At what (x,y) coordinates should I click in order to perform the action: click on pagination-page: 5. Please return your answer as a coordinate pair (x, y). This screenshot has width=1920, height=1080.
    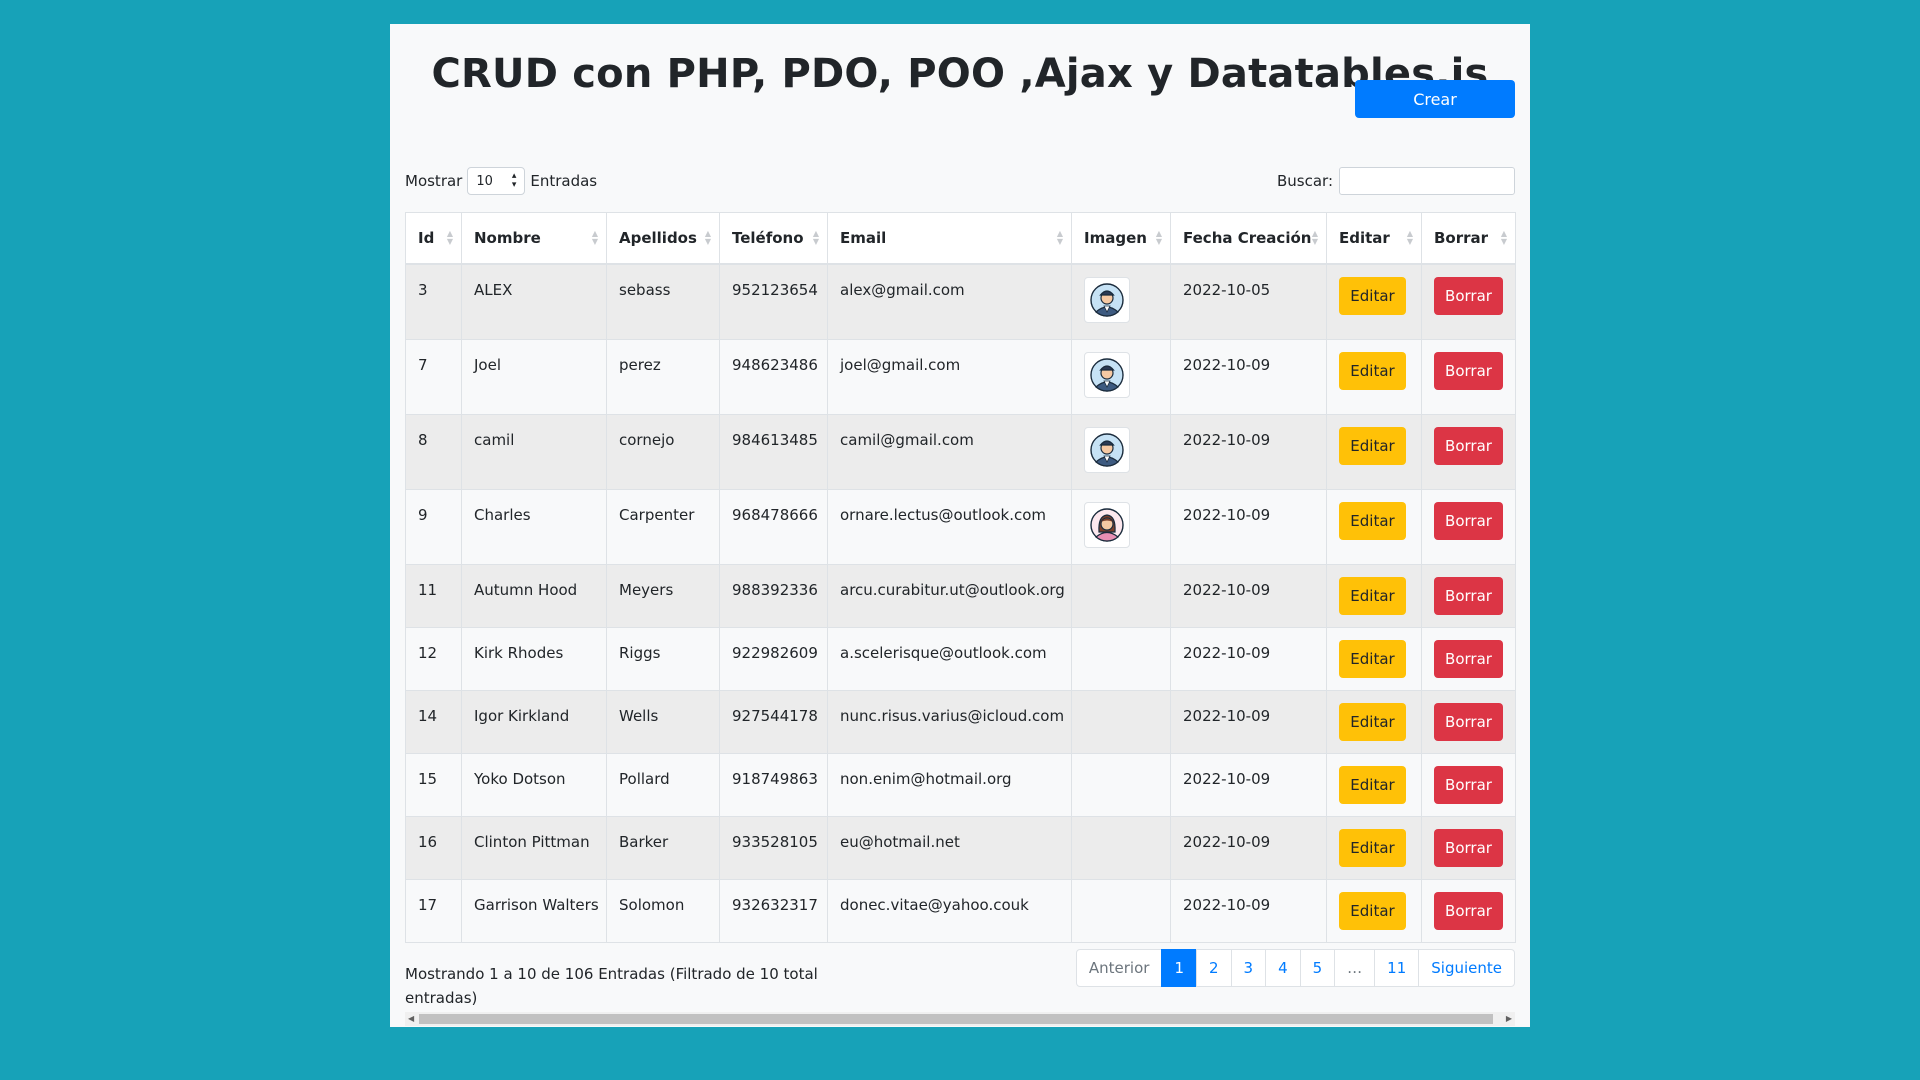
    Looking at the image, I should click on (1317, 968).